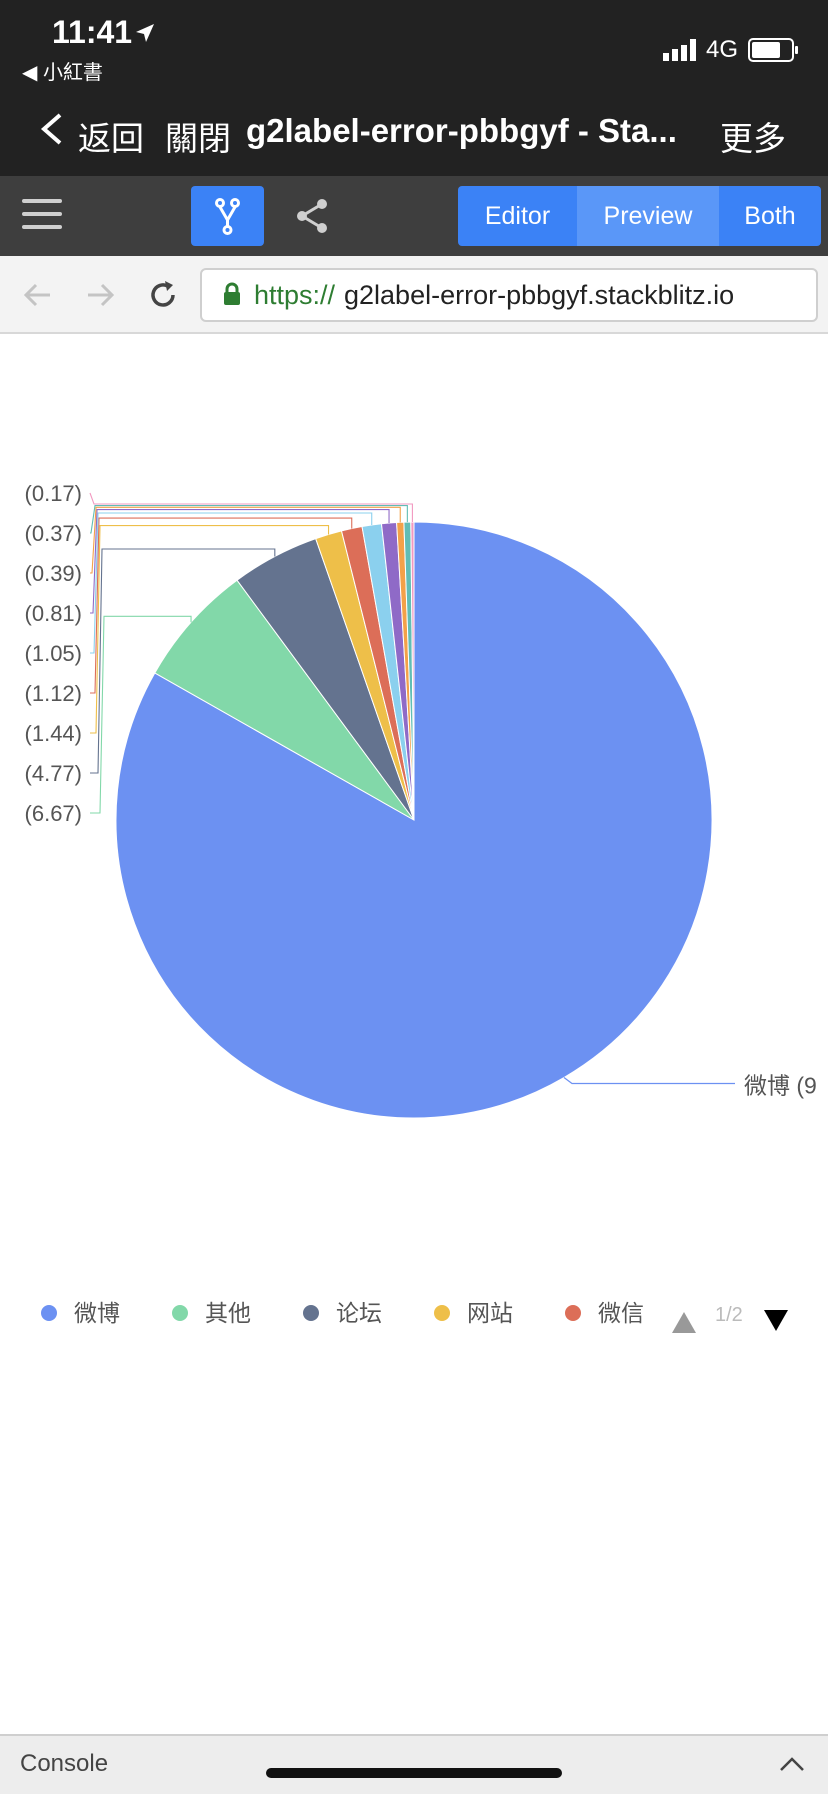 The image size is (828, 1794). I want to click on legend-item: 网站, so click(473, 1313).